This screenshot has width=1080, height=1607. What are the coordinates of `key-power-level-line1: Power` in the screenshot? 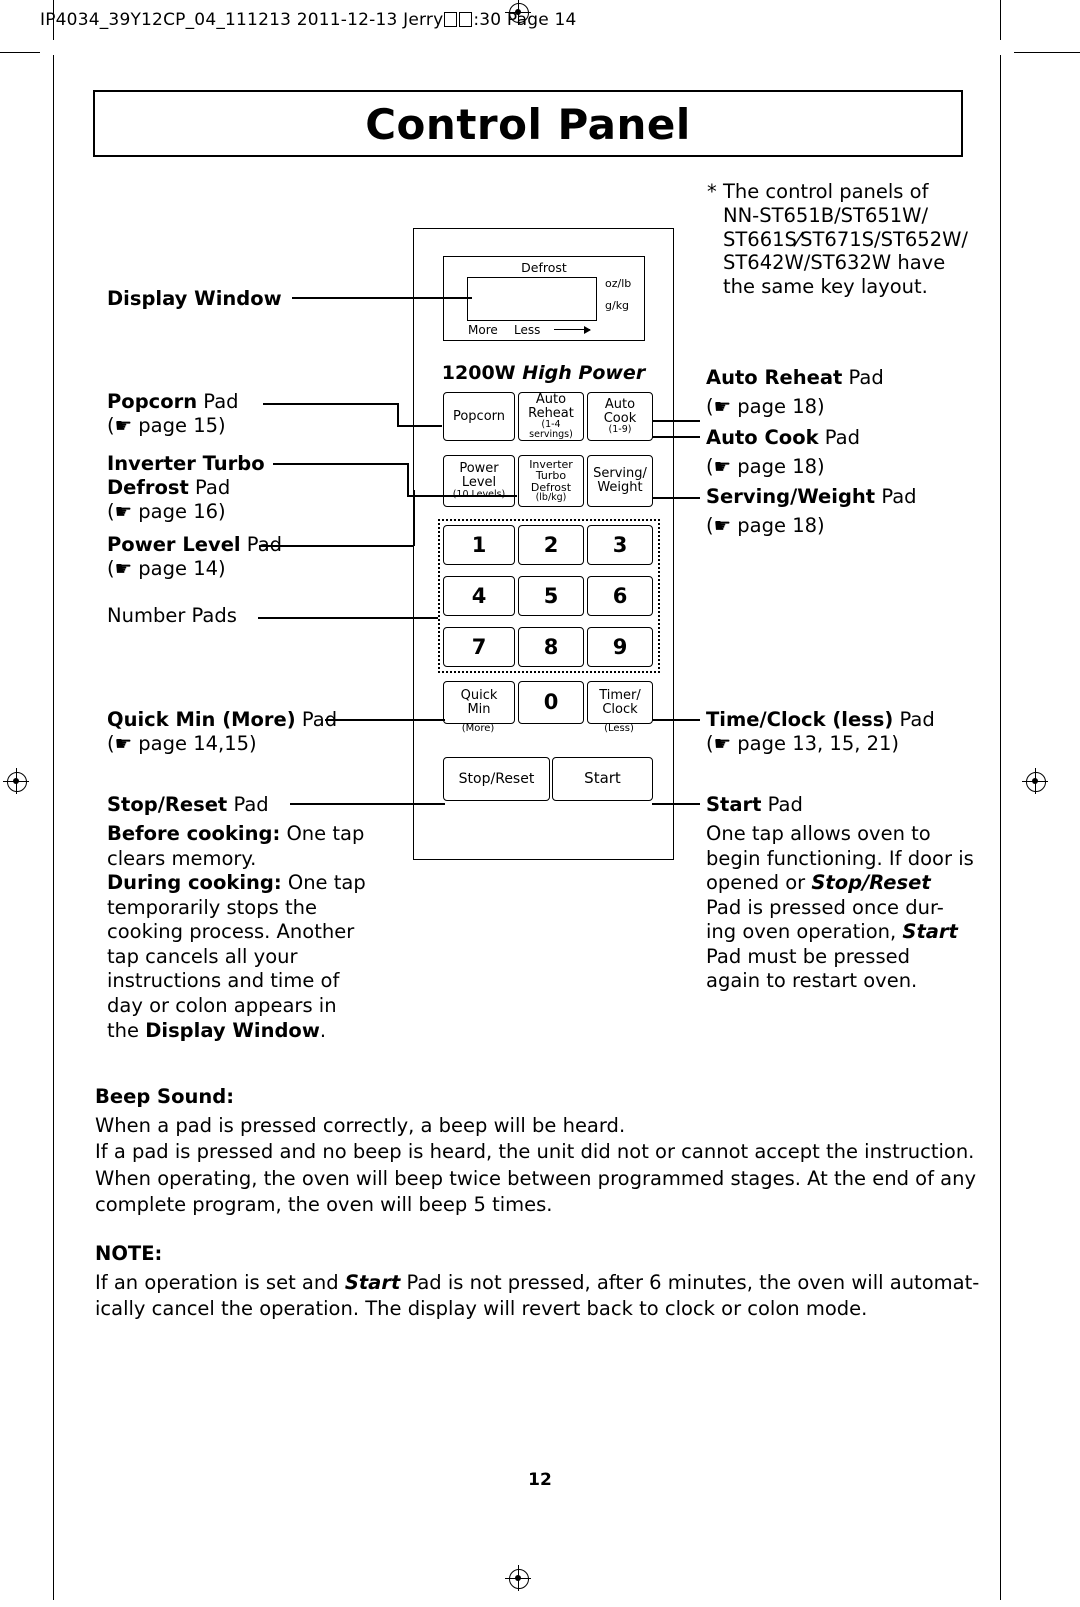 It's located at (479, 469).